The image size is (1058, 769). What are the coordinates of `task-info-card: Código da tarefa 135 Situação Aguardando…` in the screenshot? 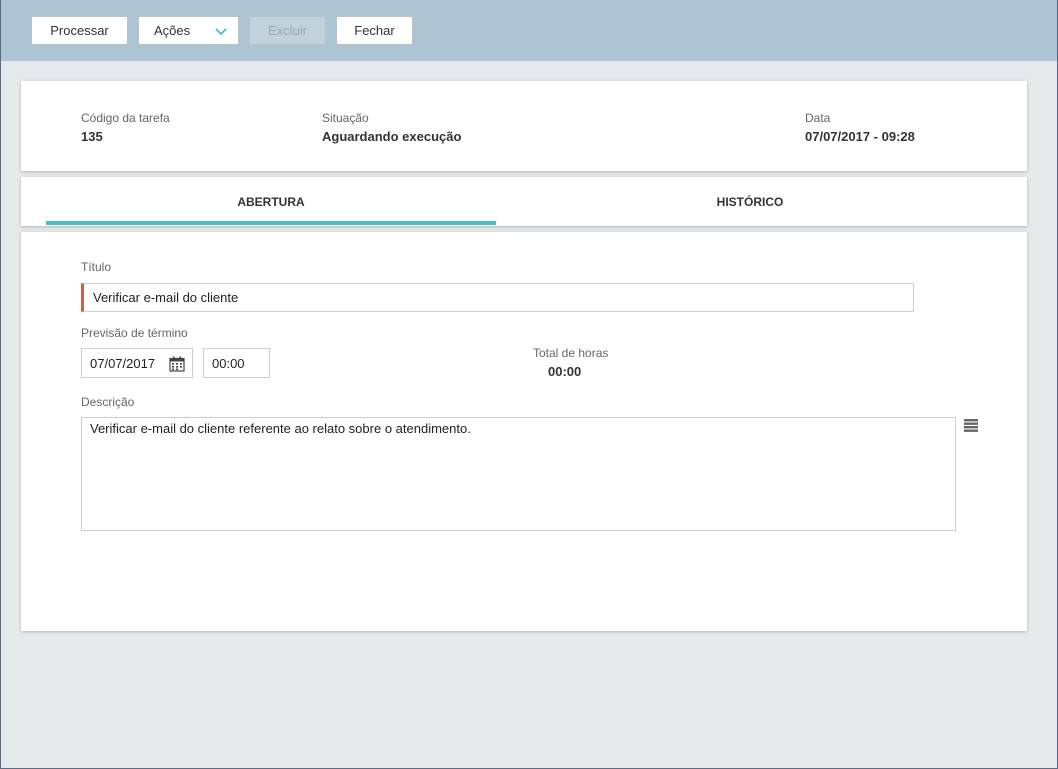 It's located at (524, 126).